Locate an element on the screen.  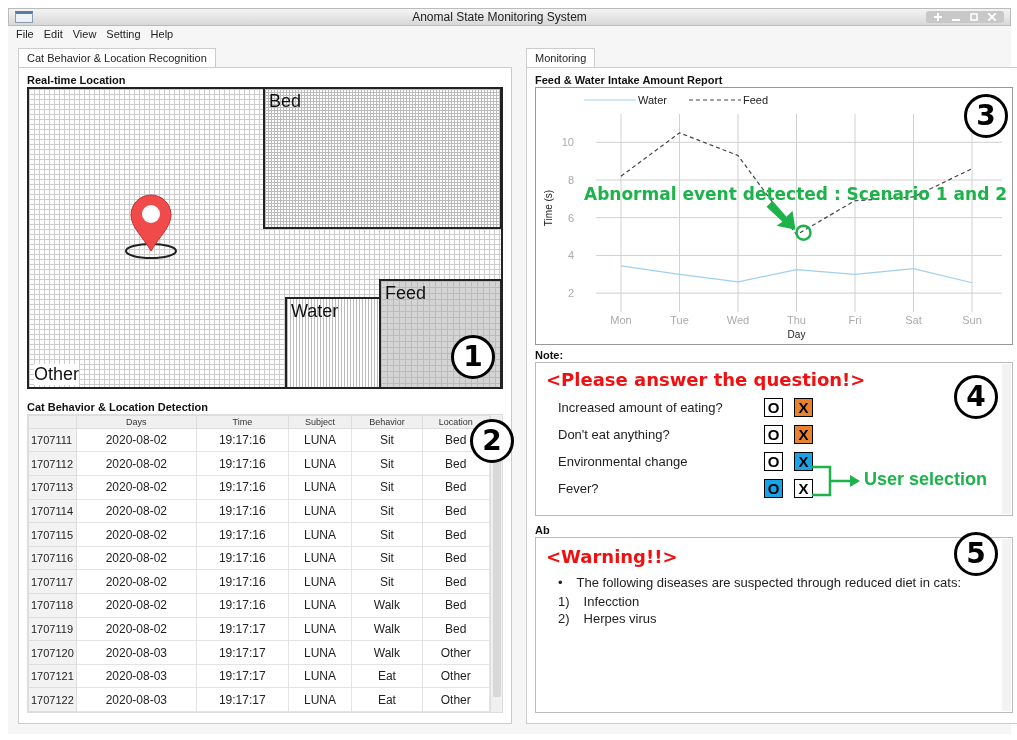
x-tick-label: Mon is located at coordinates (621, 319).